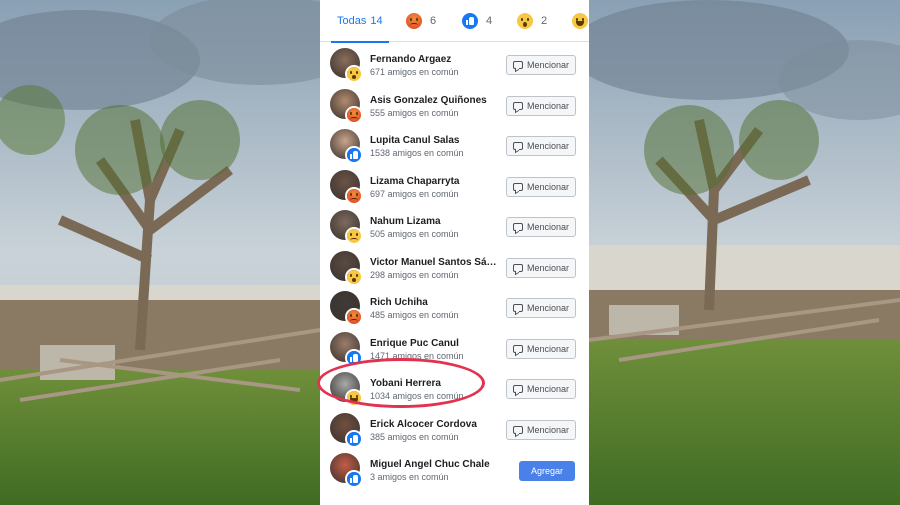  I want to click on mutual-friends: 555 amigos en común, so click(414, 112).